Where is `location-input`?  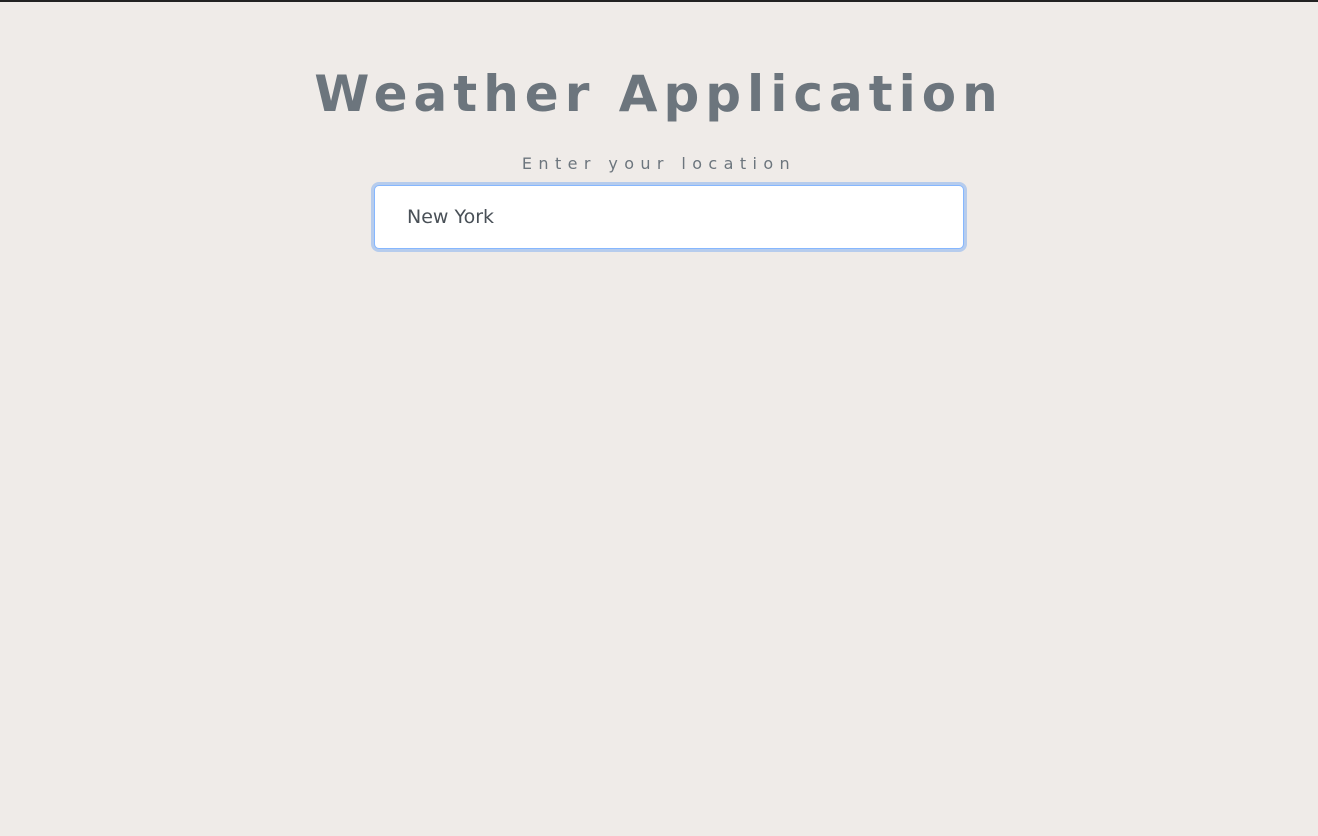 location-input is located at coordinates (669, 217).